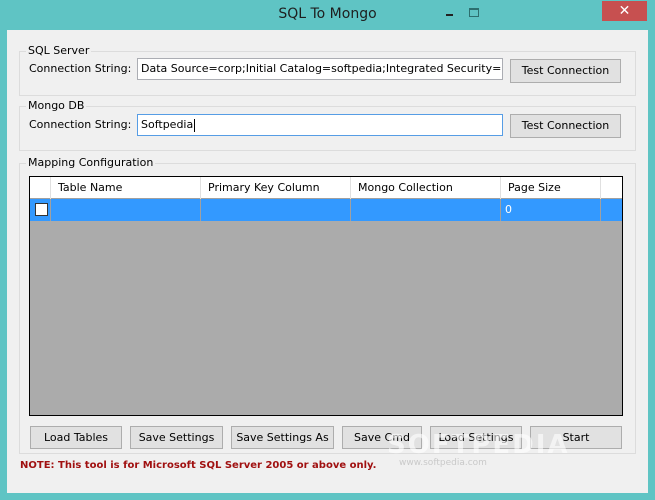 This screenshot has width=655, height=500. What do you see at coordinates (551, 210) in the screenshot?
I see `cell-page-size: 0` at bounding box center [551, 210].